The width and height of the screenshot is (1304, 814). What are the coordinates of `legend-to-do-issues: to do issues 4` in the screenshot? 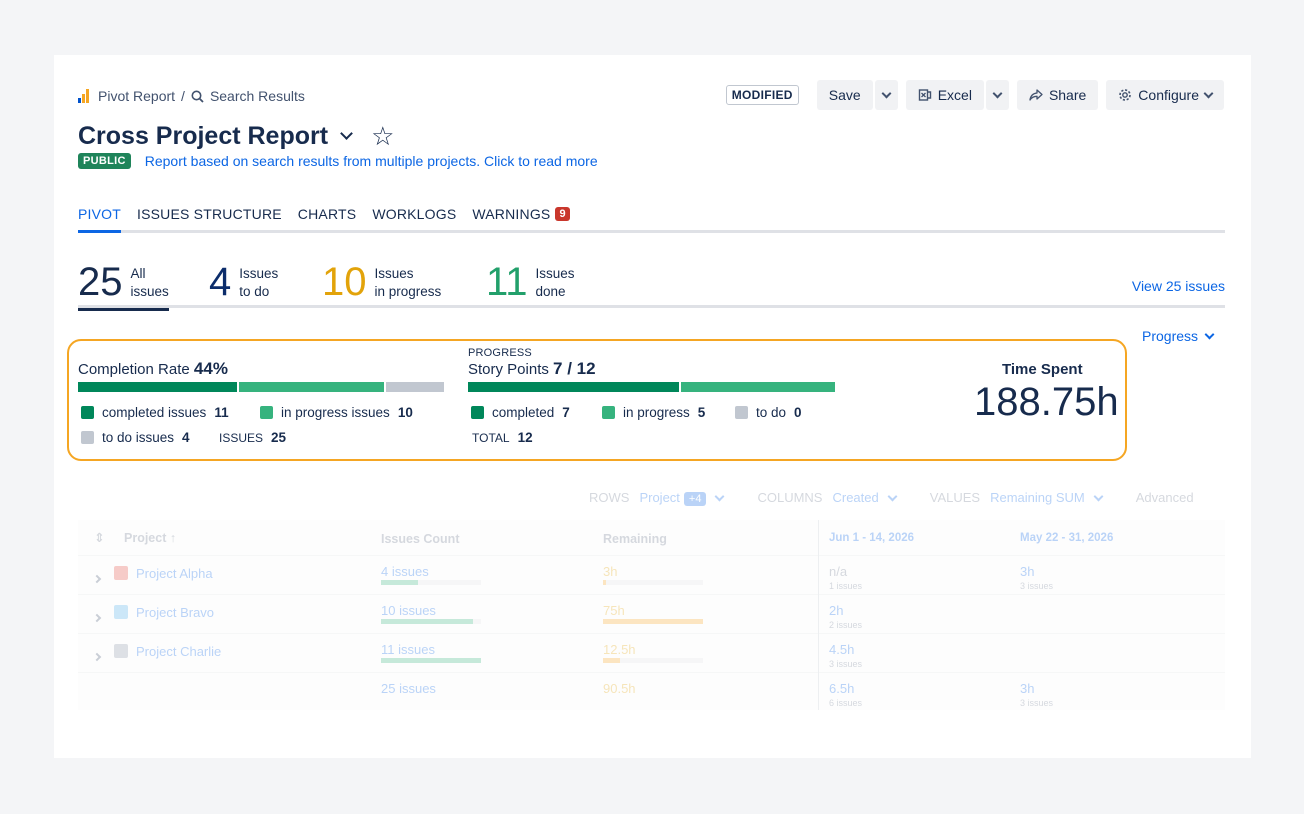 It's located at (135, 437).